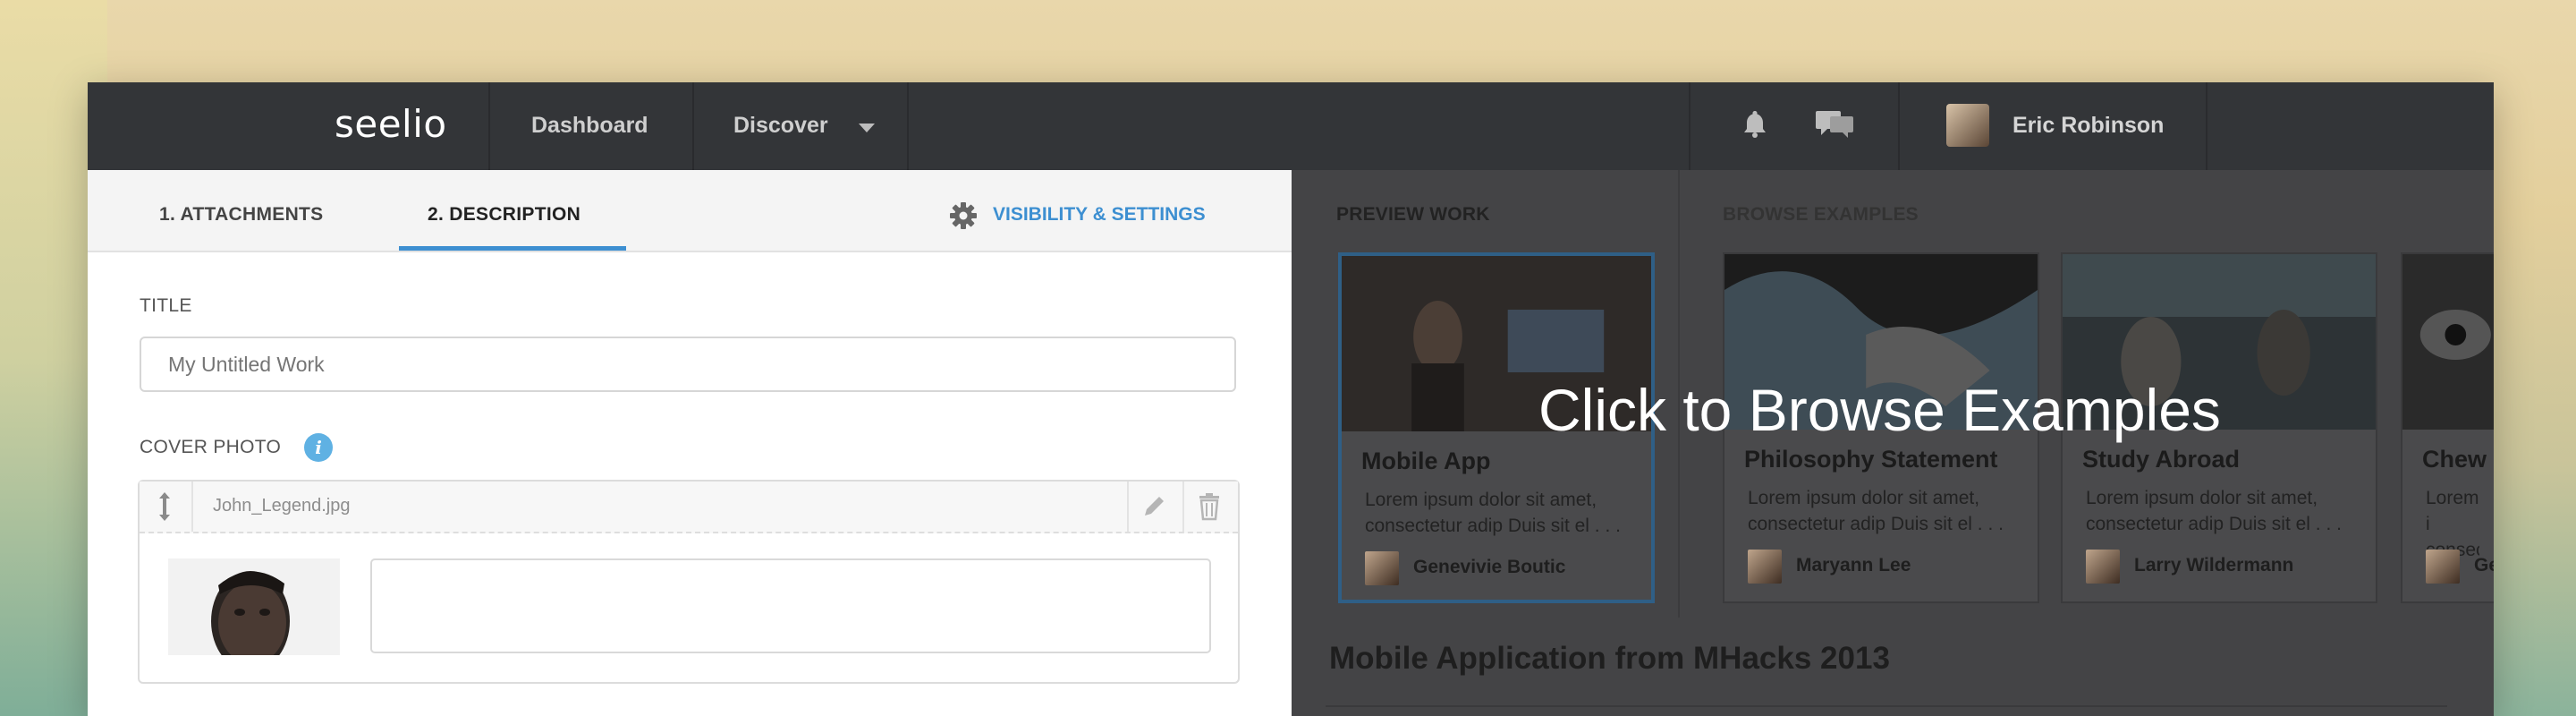 The image size is (2576, 716). I want to click on nav-discover-link: Discover, so click(780, 126).